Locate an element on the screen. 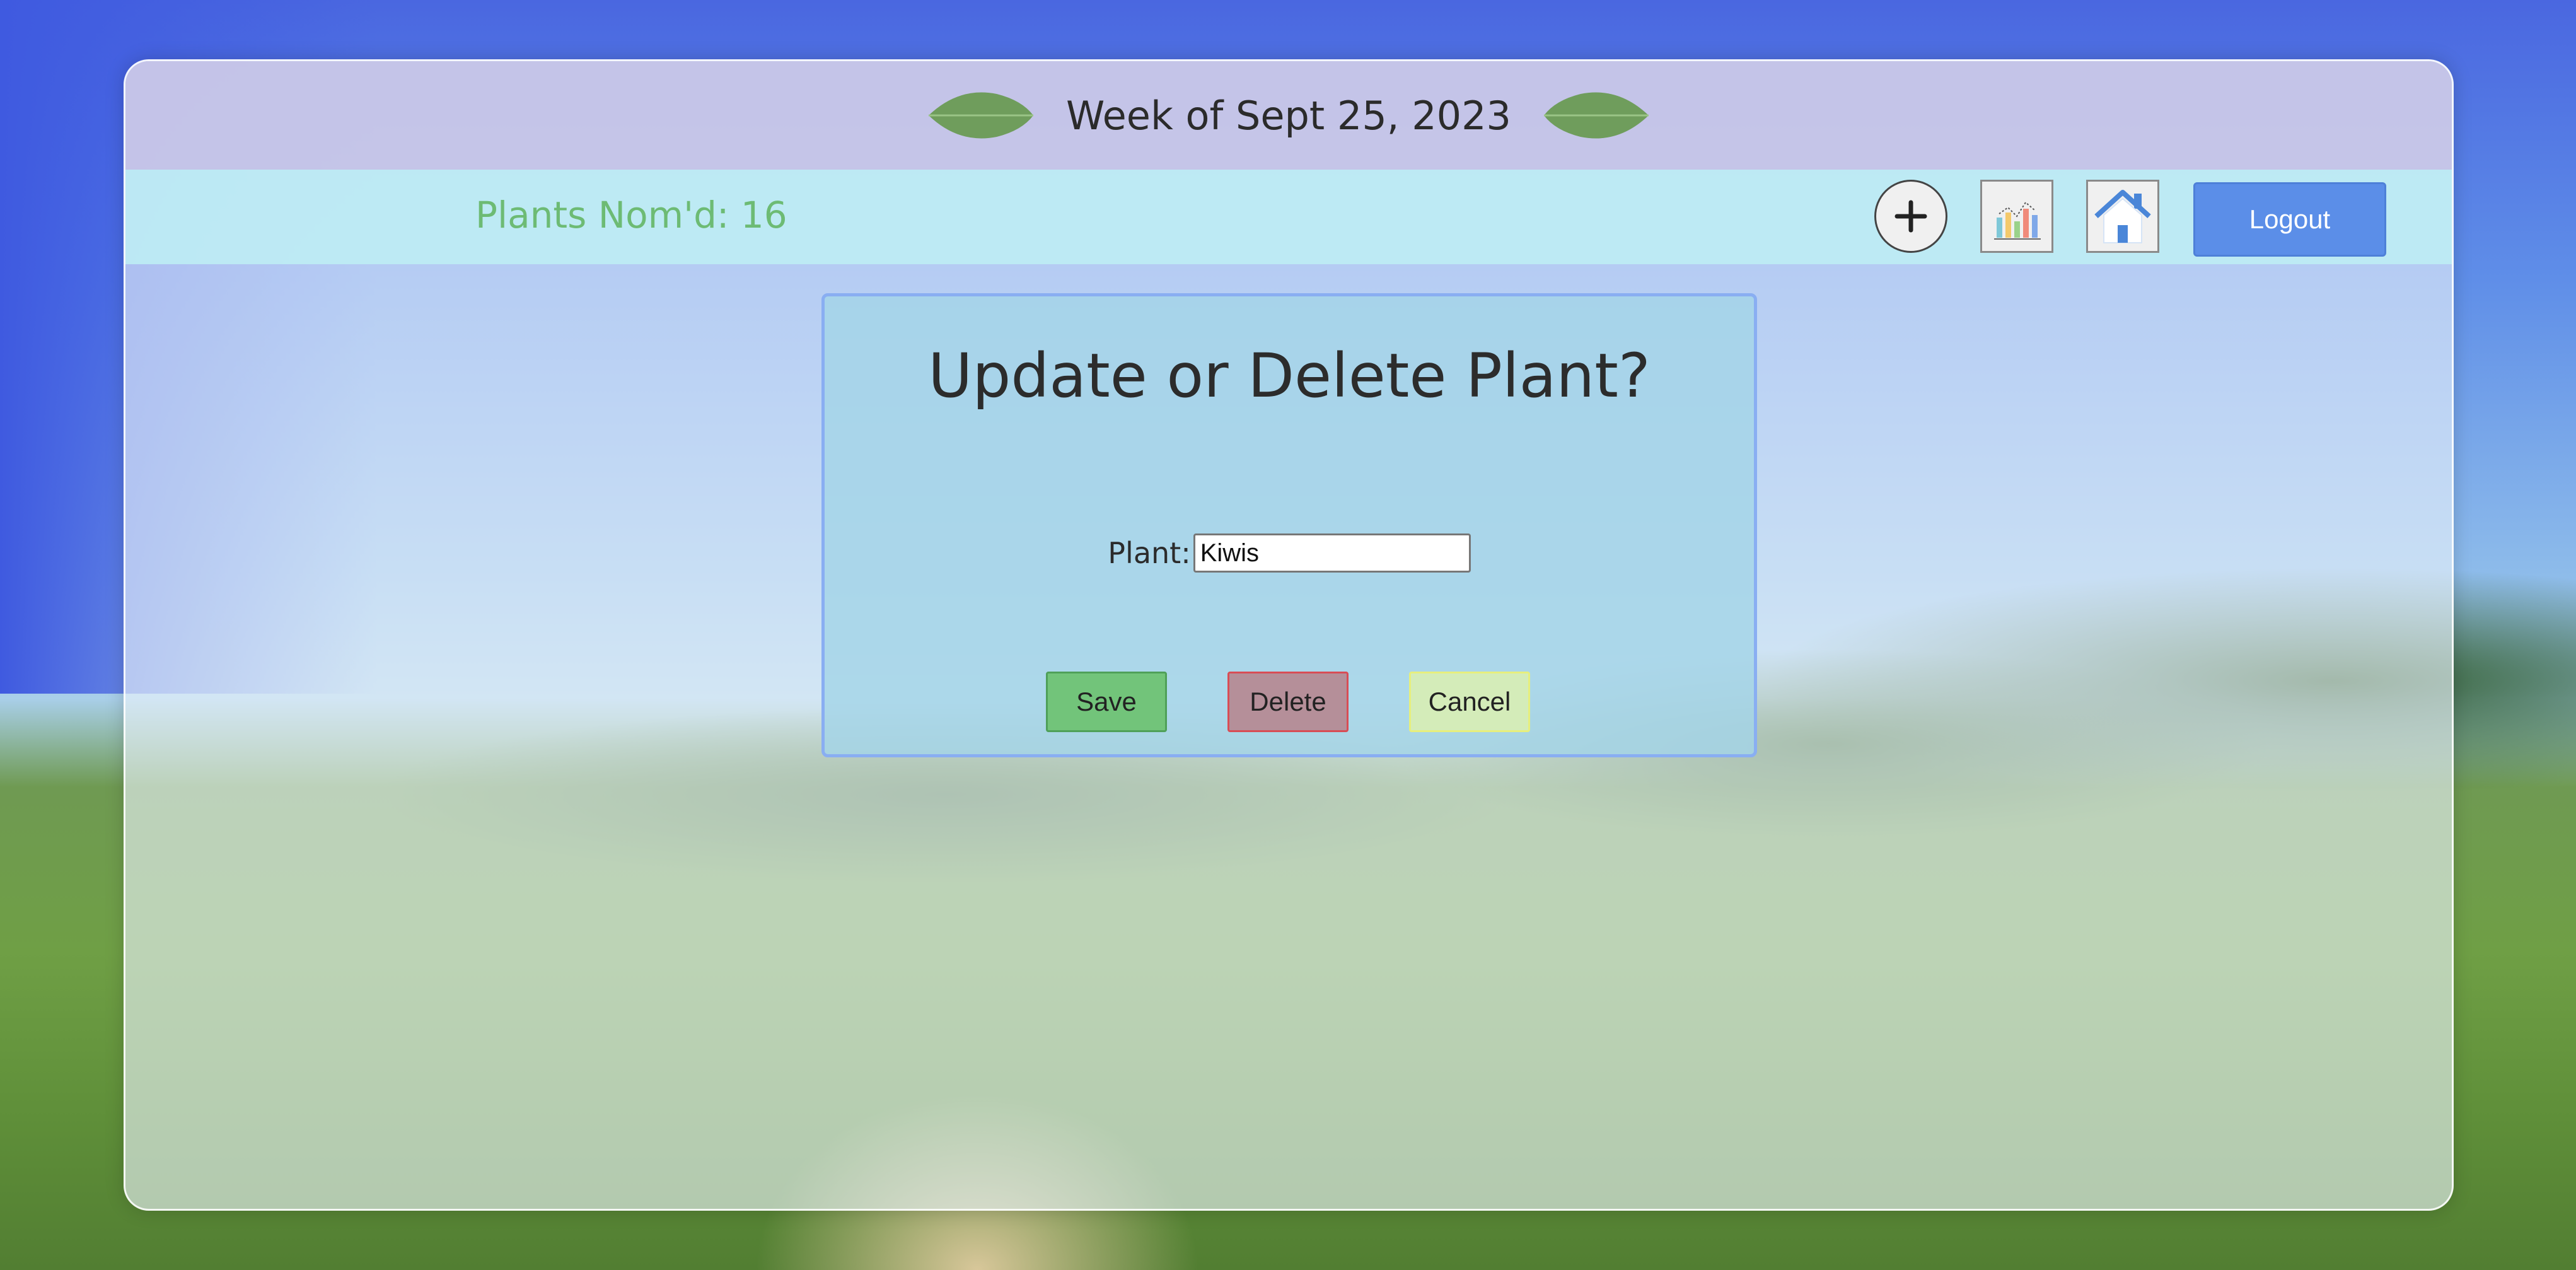  plant-field-label: Plant: is located at coordinates (1150, 553).